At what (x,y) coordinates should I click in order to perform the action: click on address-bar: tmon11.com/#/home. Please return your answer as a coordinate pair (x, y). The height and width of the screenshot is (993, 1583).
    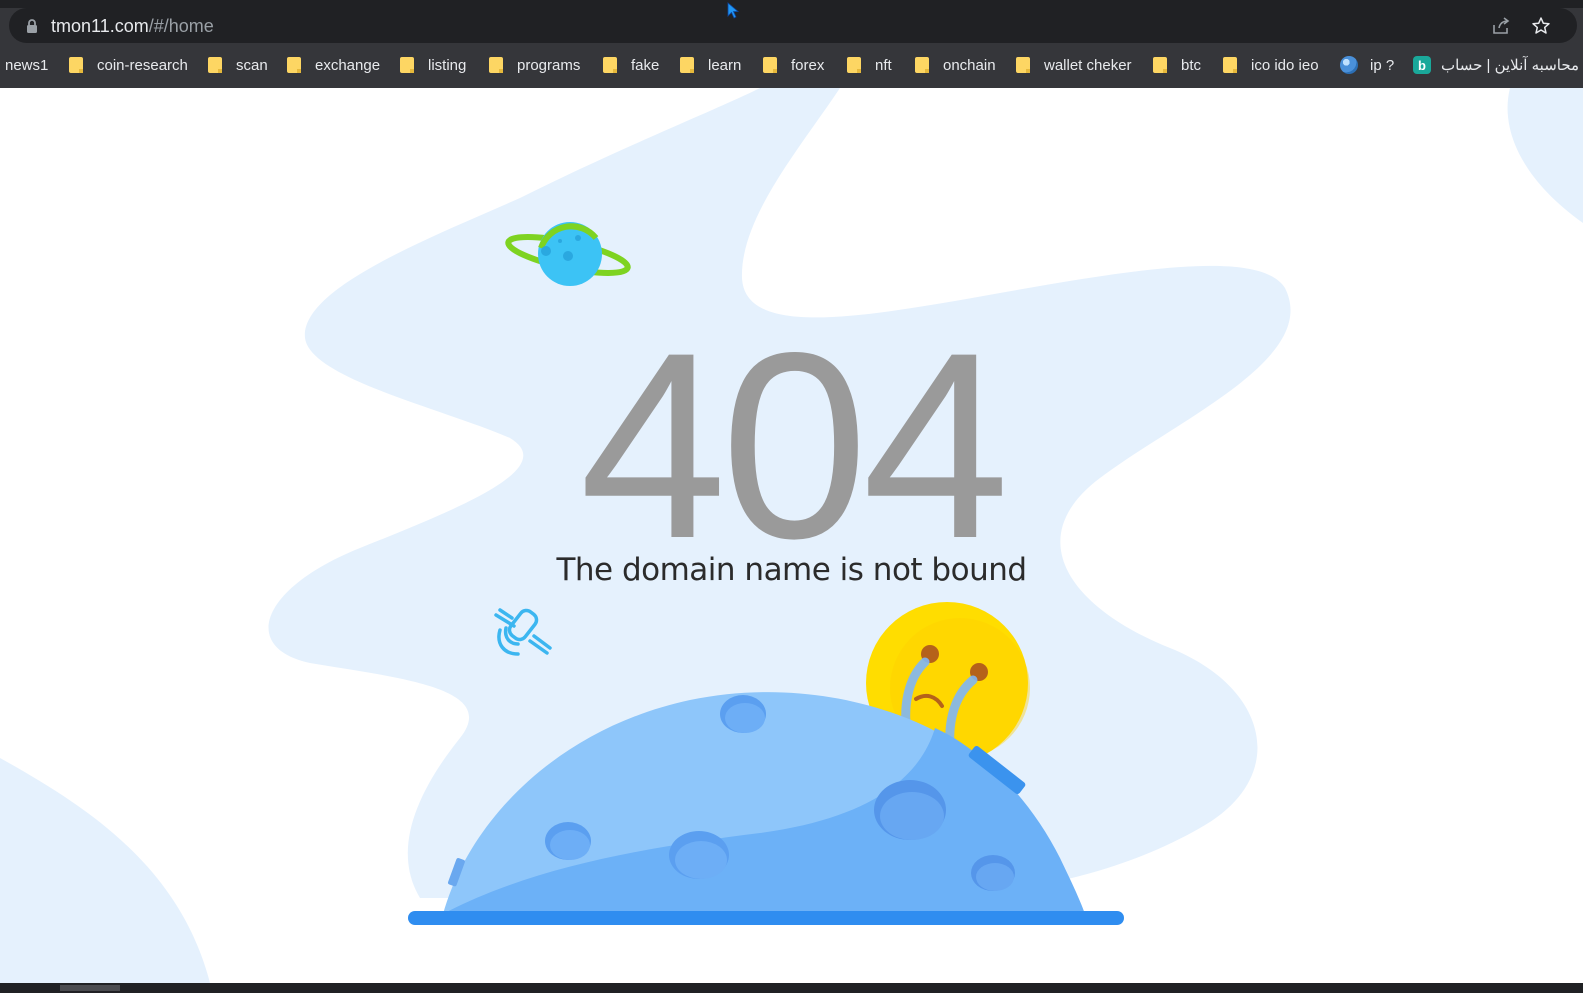
    Looking at the image, I should click on (793, 25).